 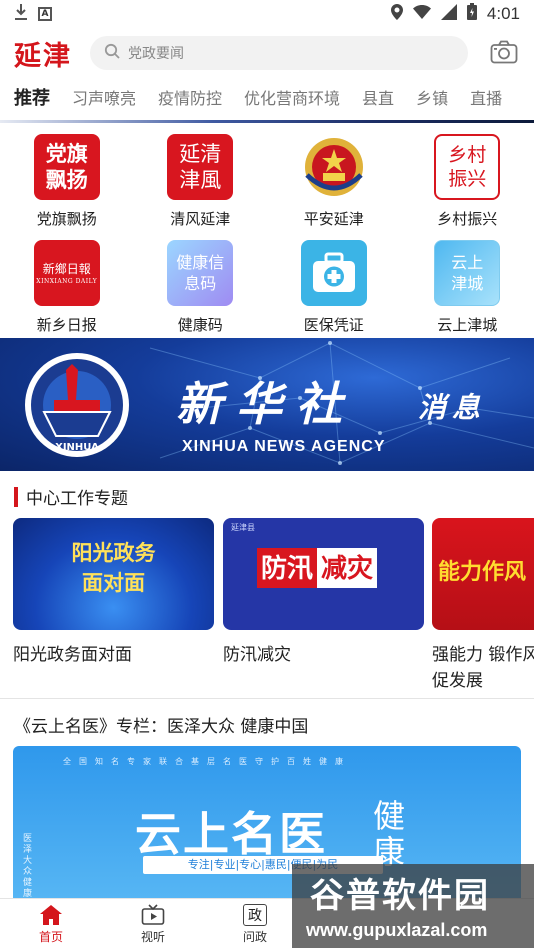 I want to click on party-flag-icon-text: 党旗飘扬, so click(x=66, y=166).